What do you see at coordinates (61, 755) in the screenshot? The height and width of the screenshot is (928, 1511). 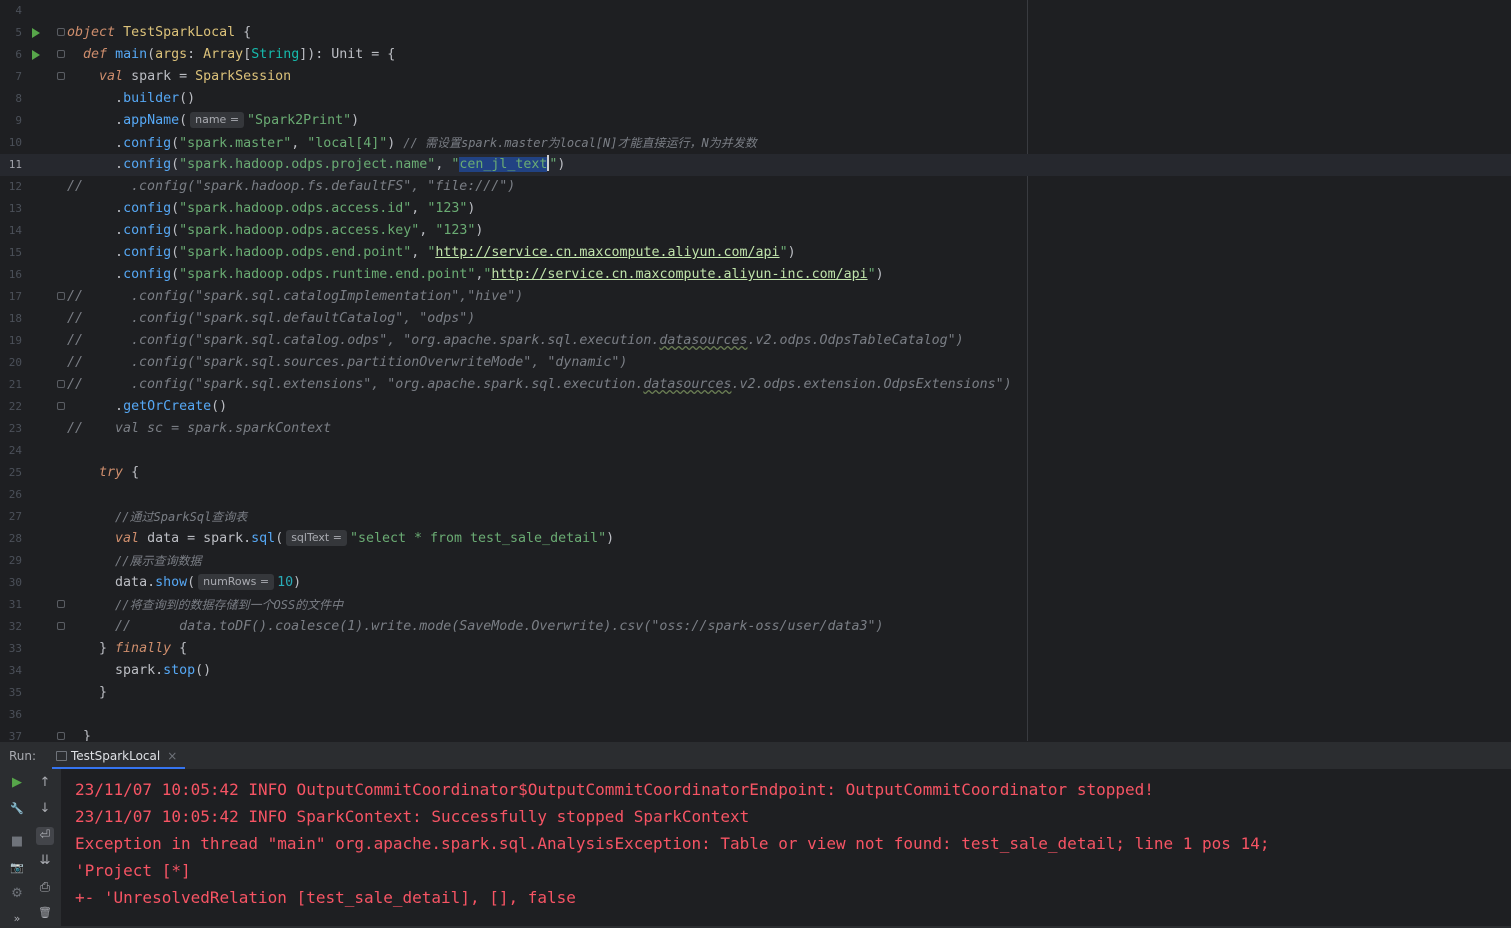 I see `console-icon` at bounding box center [61, 755].